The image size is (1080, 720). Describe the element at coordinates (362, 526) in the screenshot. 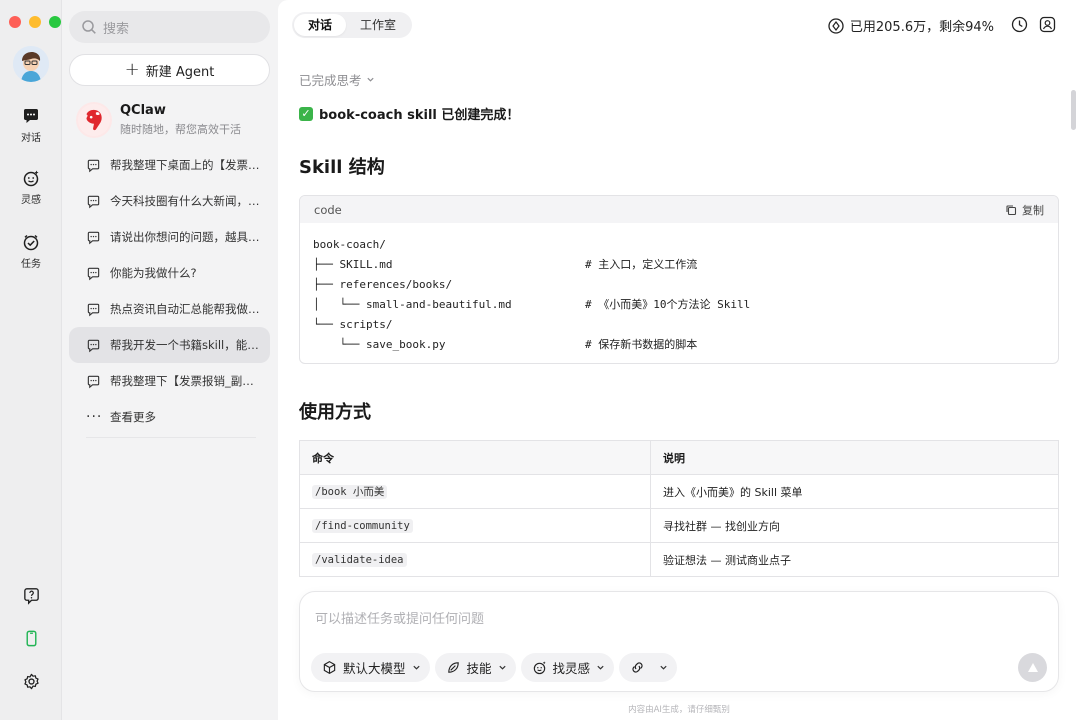

I see `command-code: /find-community` at that location.